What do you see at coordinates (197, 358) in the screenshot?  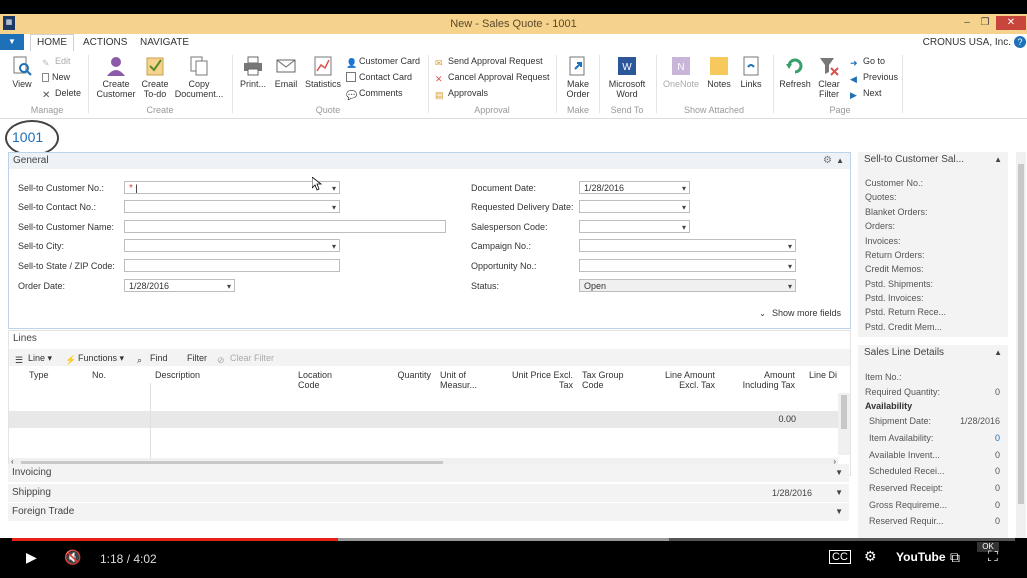 I see `filter-button: Filter` at bounding box center [197, 358].